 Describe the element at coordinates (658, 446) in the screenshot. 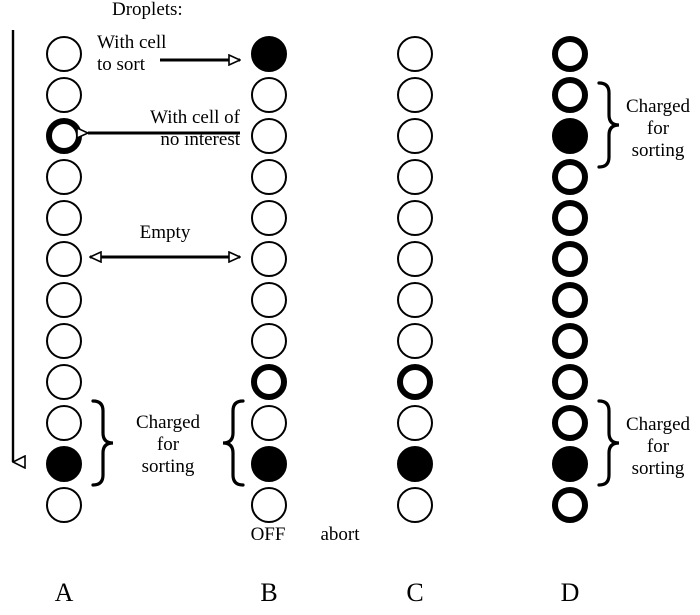

I see `charged-for-sorting-label-d-bottom: Charged for sorting` at that location.